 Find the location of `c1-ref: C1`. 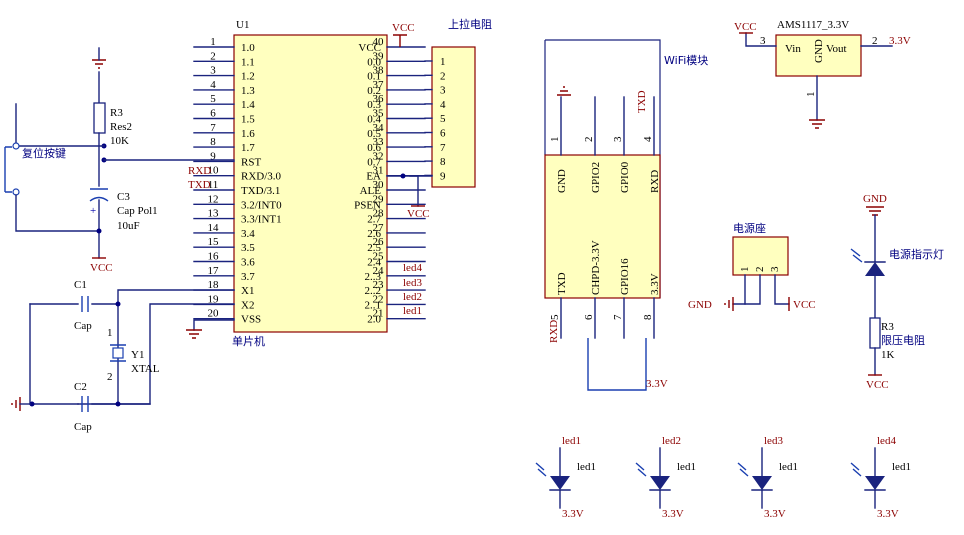

c1-ref: C1 is located at coordinates (80, 285).